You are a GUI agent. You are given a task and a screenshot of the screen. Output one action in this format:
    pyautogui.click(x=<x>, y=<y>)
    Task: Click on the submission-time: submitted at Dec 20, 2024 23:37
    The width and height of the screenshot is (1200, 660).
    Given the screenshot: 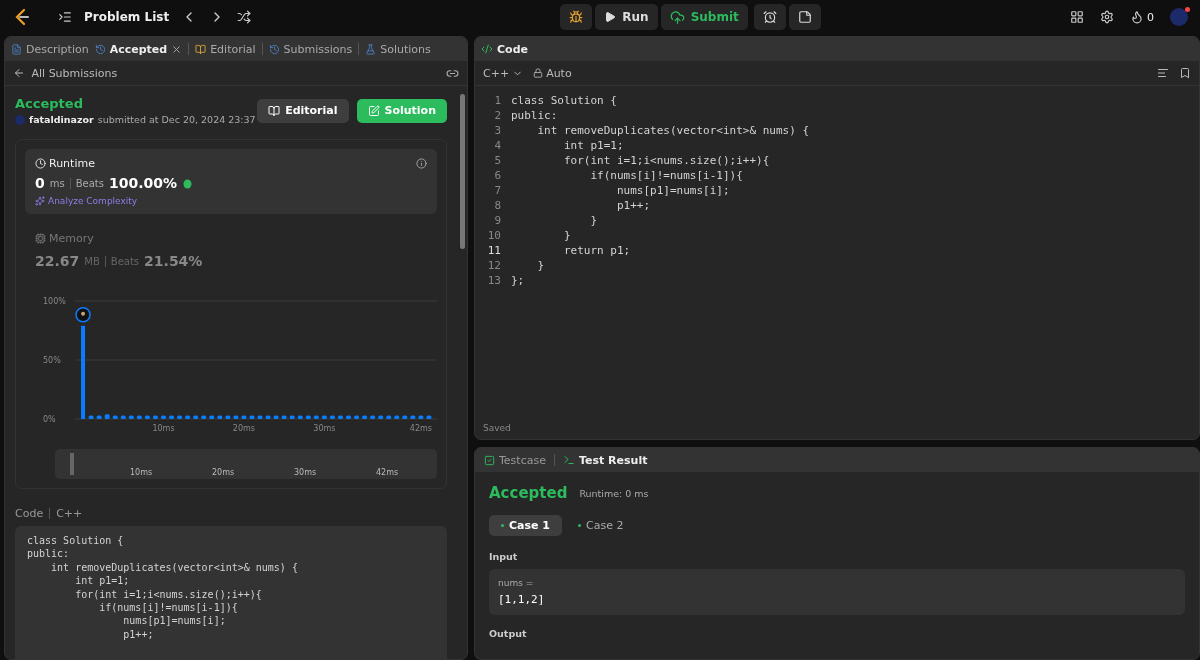 What is the action you would take?
    pyautogui.click(x=176, y=119)
    